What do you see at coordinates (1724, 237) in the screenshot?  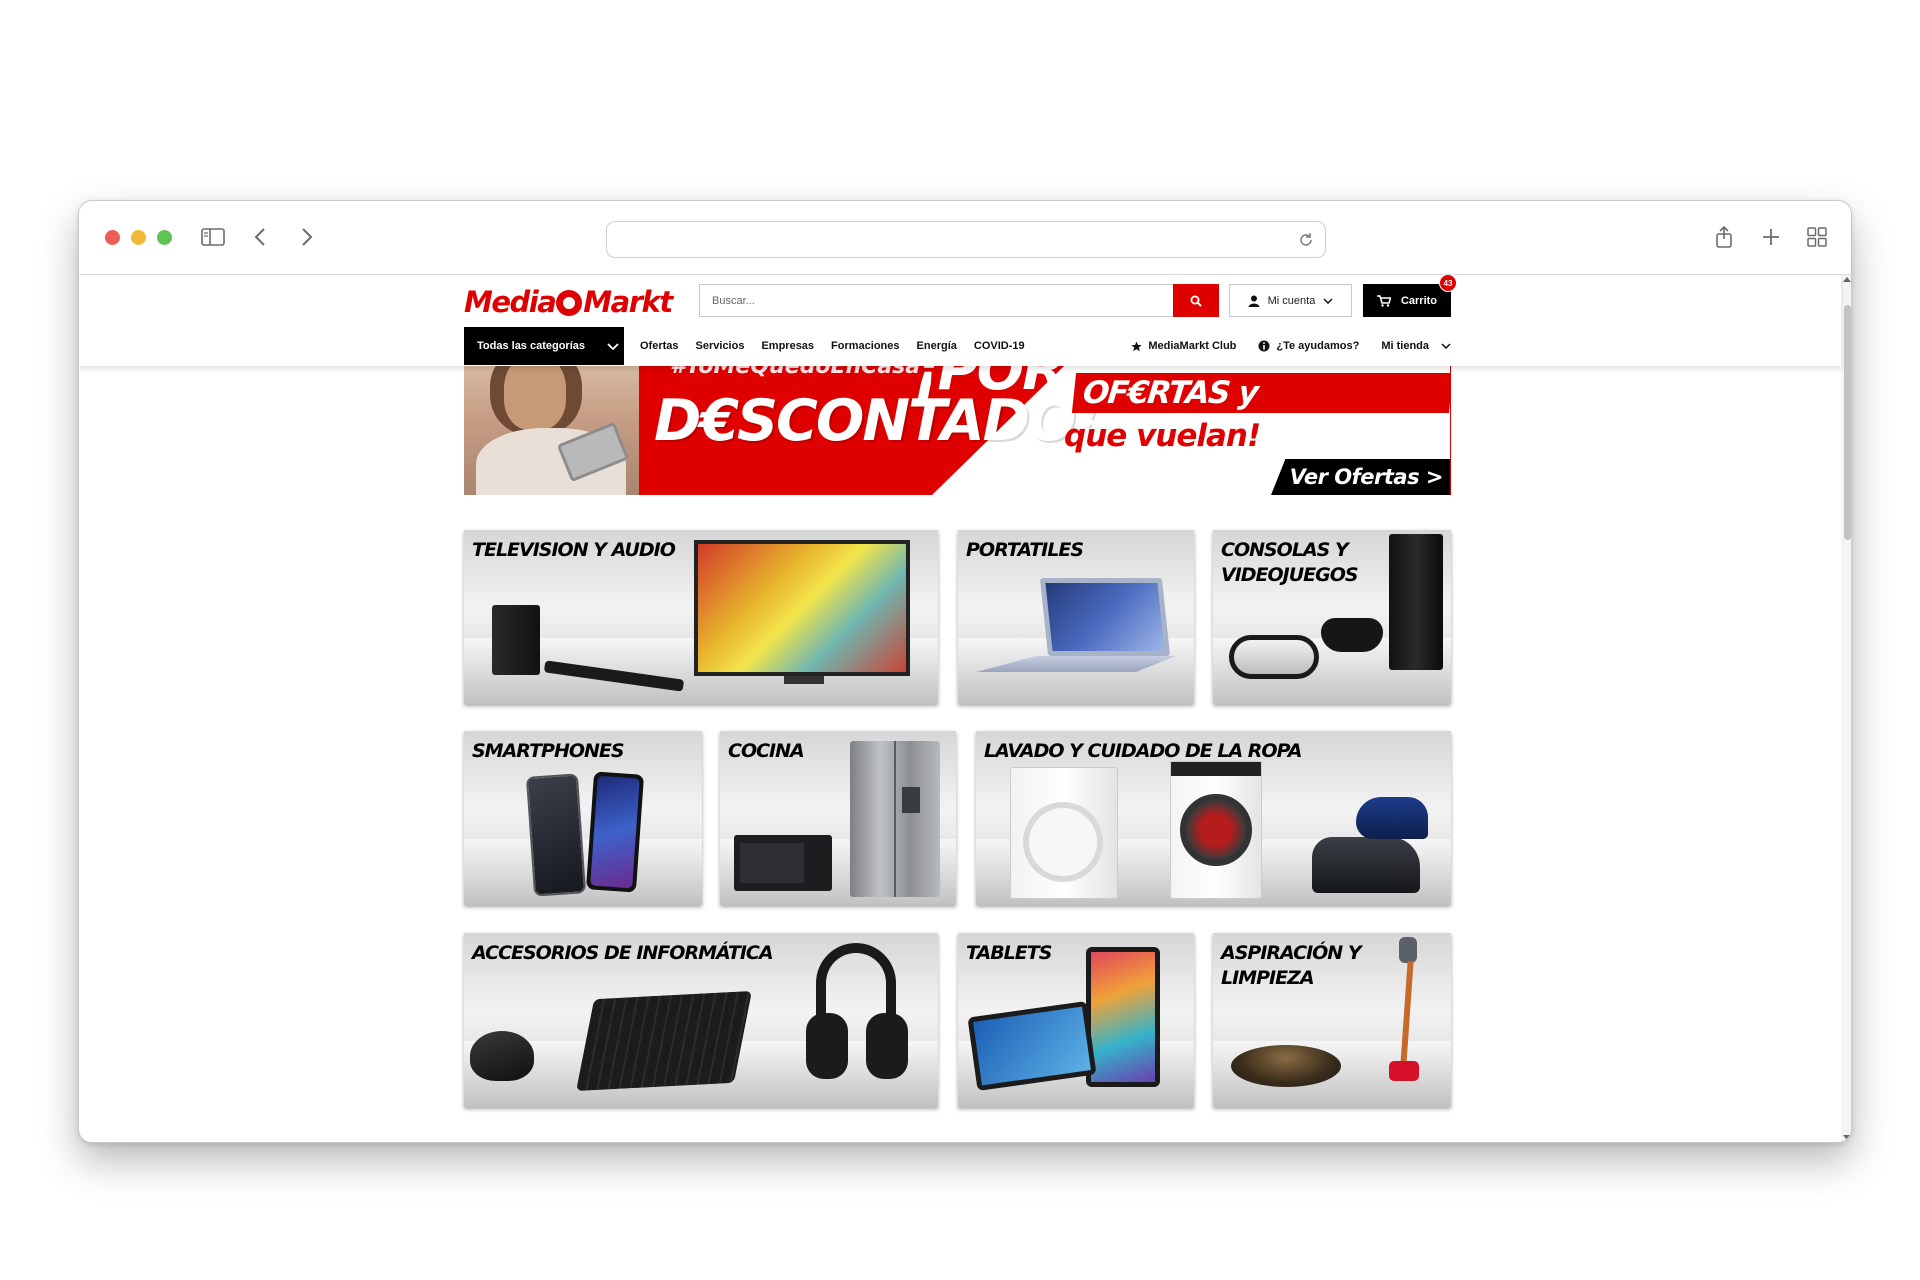 I see `share-icon` at bounding box center [1724, 237].